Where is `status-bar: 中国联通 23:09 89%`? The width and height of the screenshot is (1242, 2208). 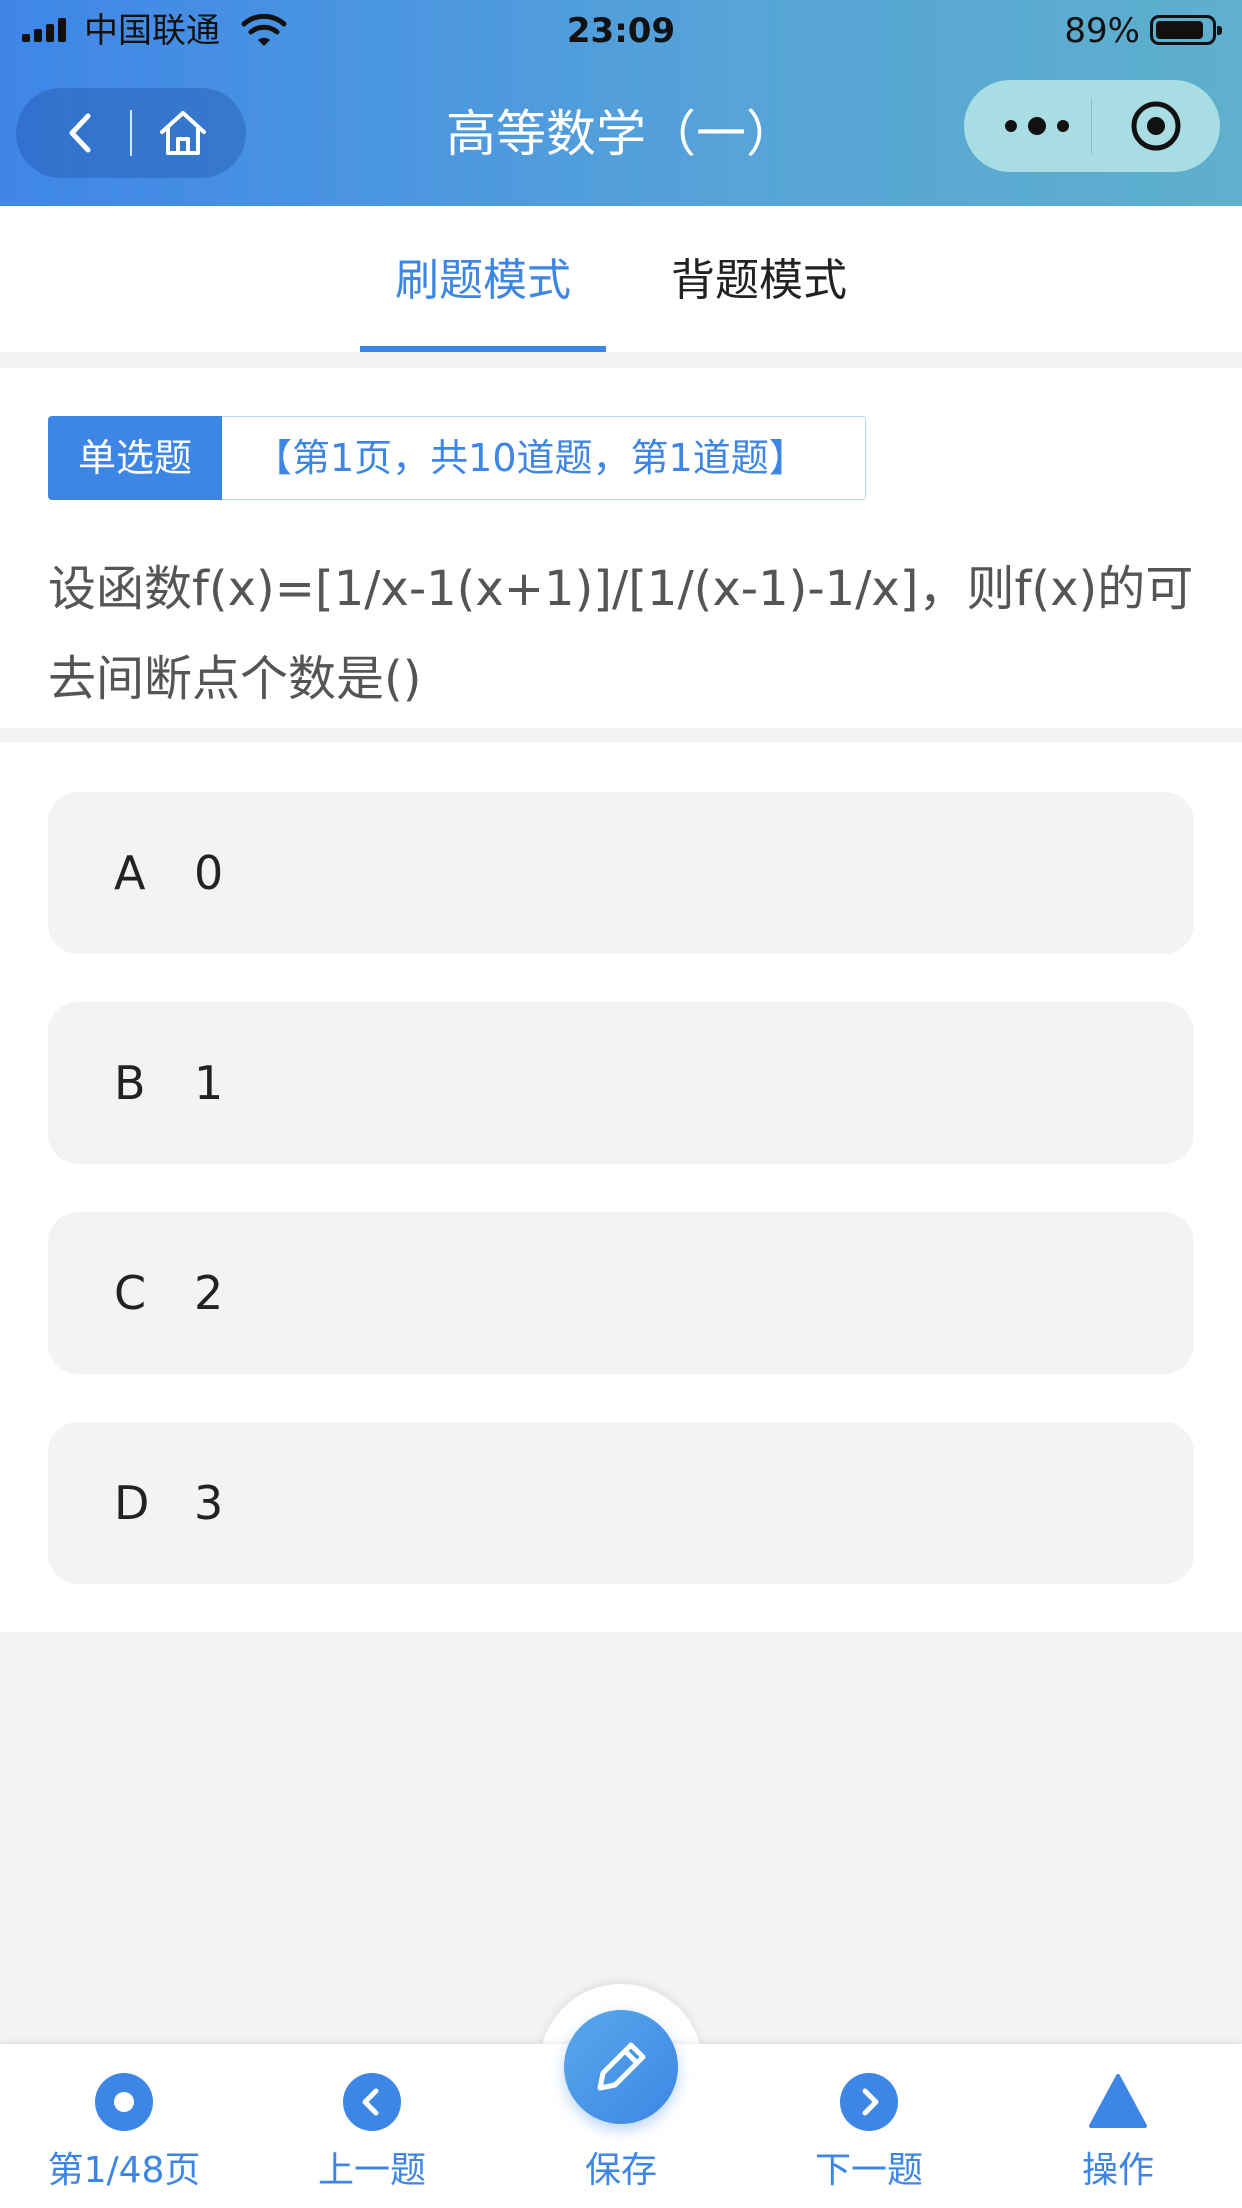
status-bar: 中国联通 23:09 89% is located at coordinates (621, 31).